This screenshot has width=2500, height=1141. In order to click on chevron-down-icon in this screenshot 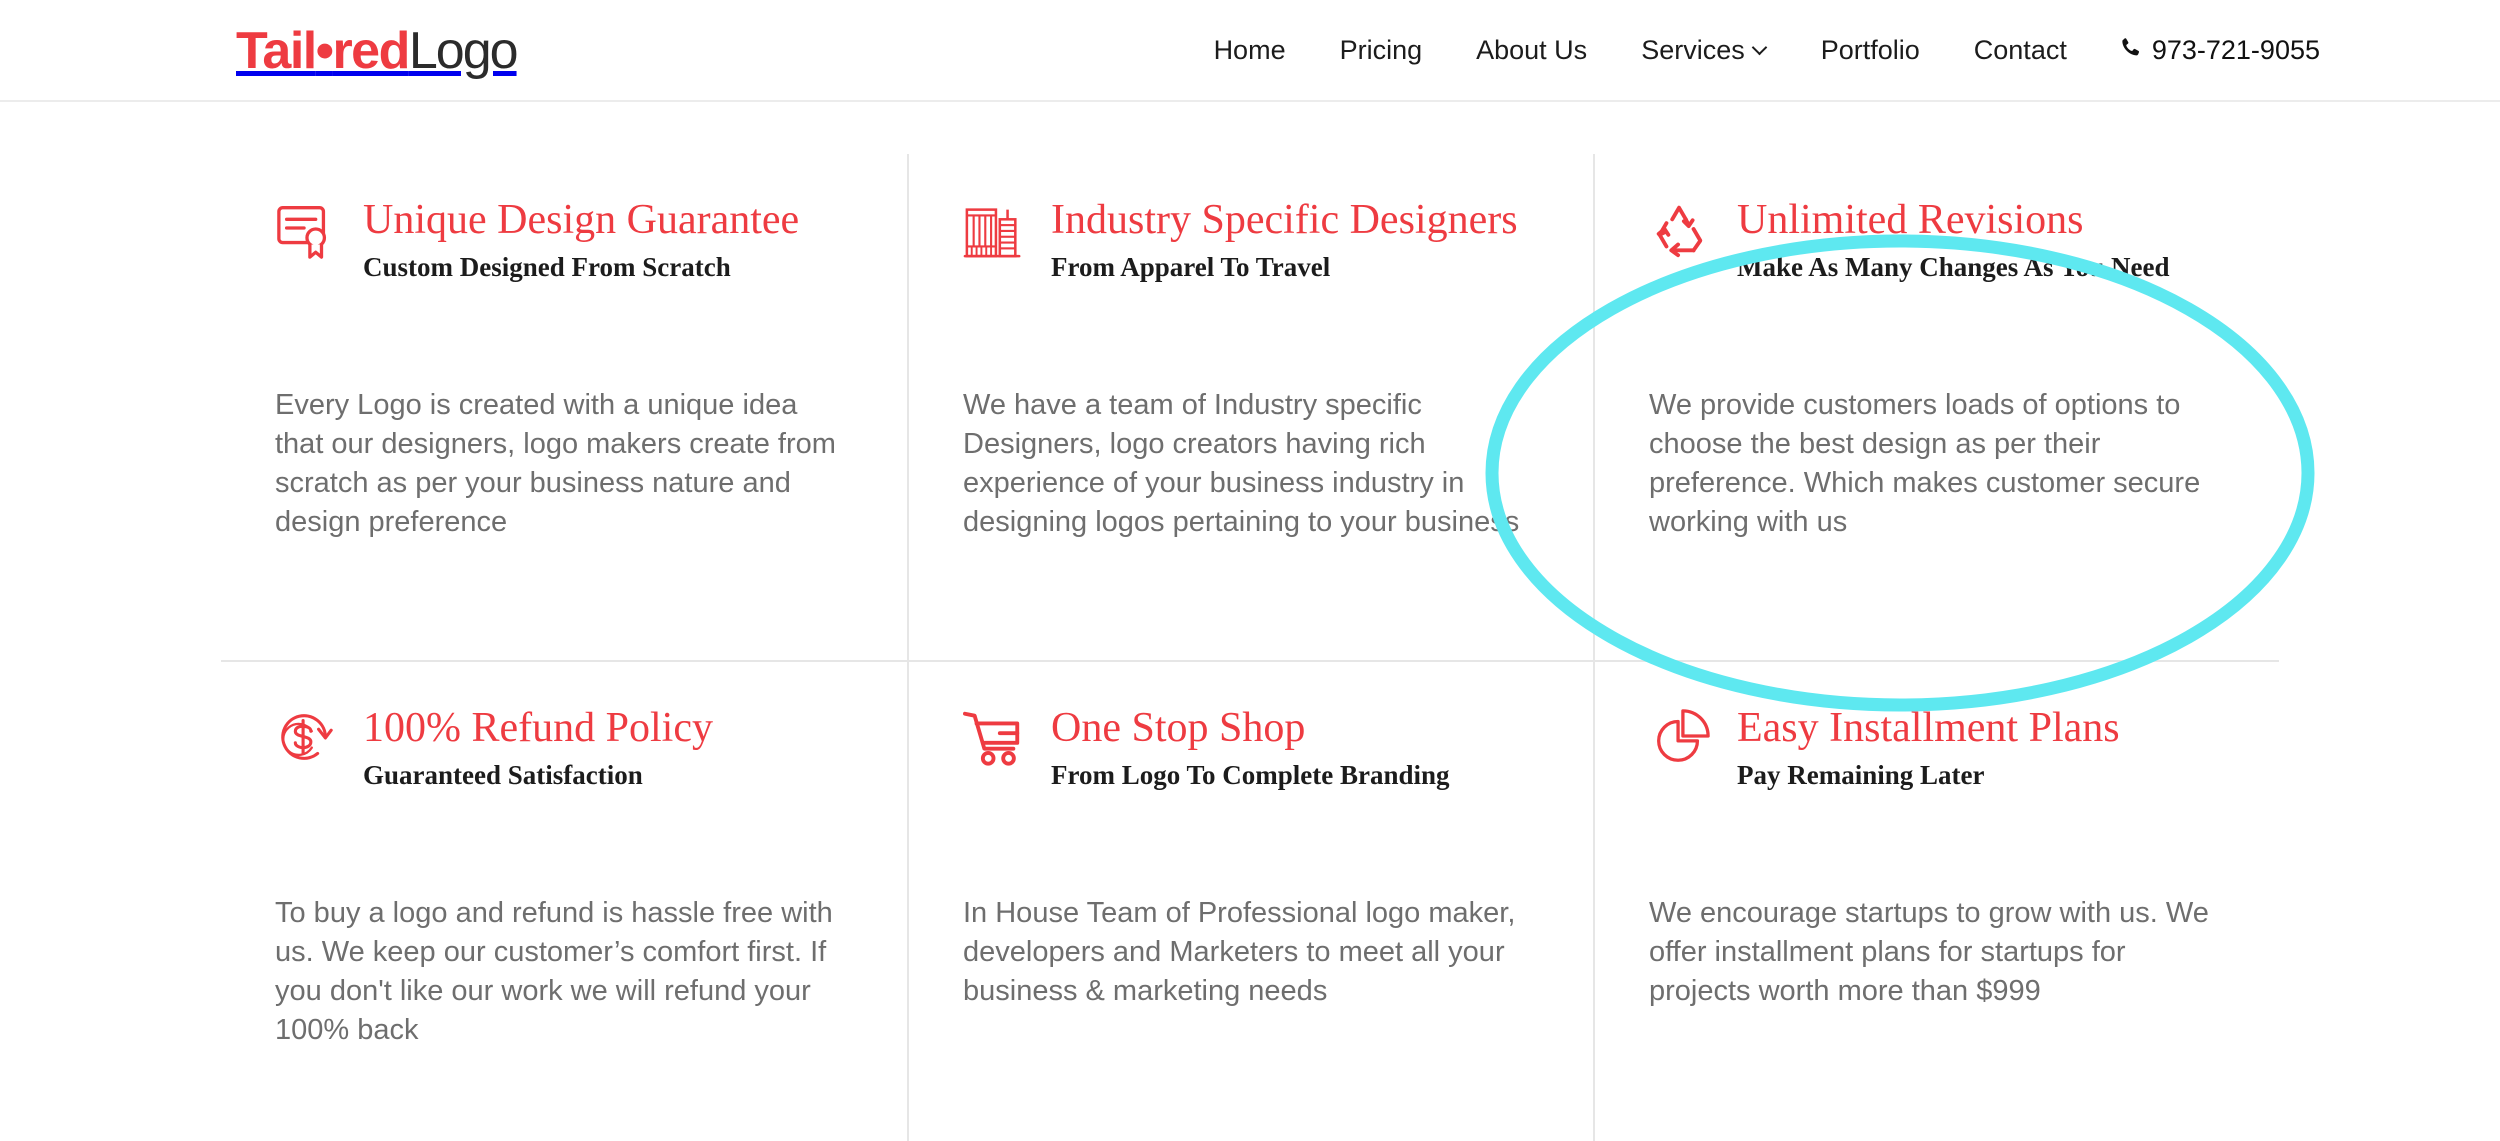, I will do `click(1760, 48)`.